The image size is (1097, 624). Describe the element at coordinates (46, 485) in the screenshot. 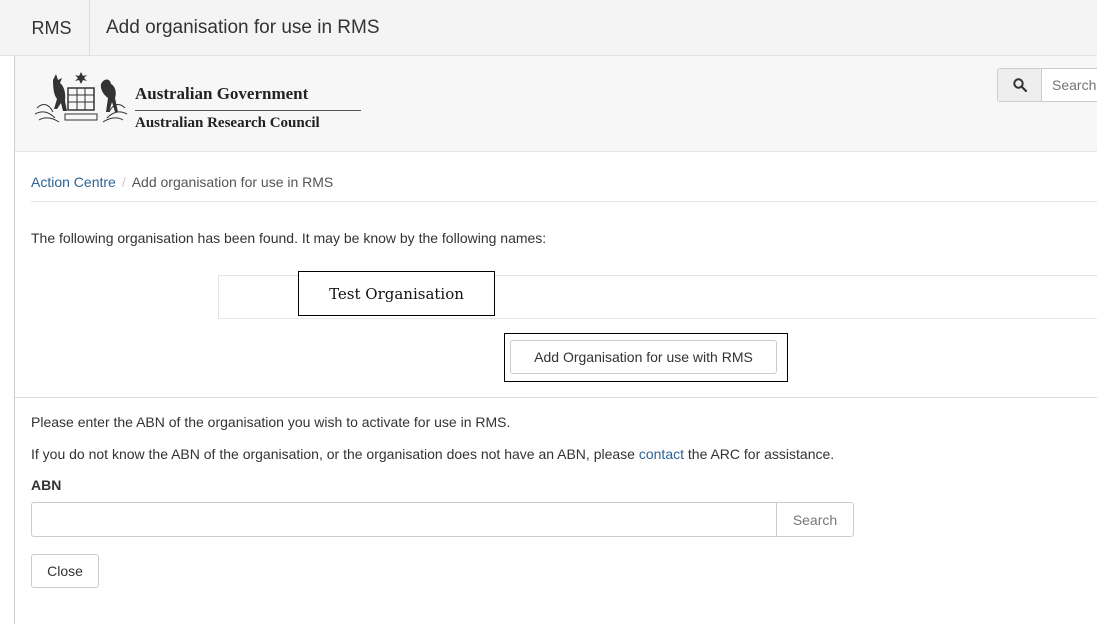

I see `abn-label: ABN` at that location.